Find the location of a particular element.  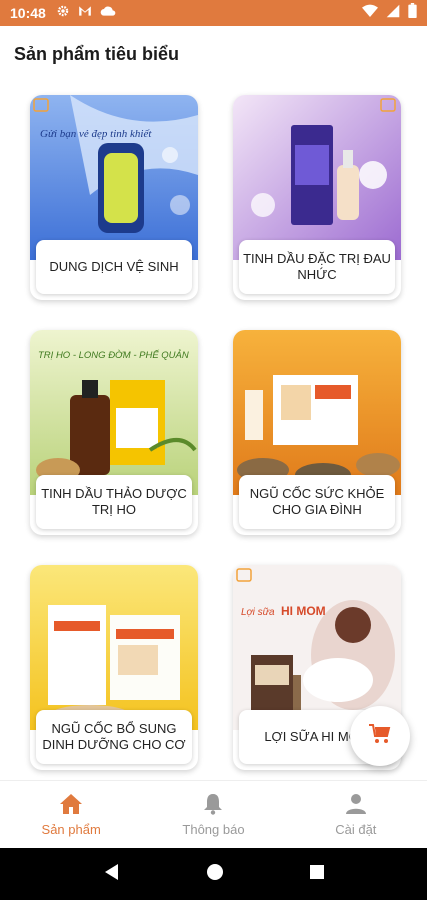

product-label: TINH DẦU ĐẶC TRỊ ĐAU NHỨC is located at coordinates (317, 267).